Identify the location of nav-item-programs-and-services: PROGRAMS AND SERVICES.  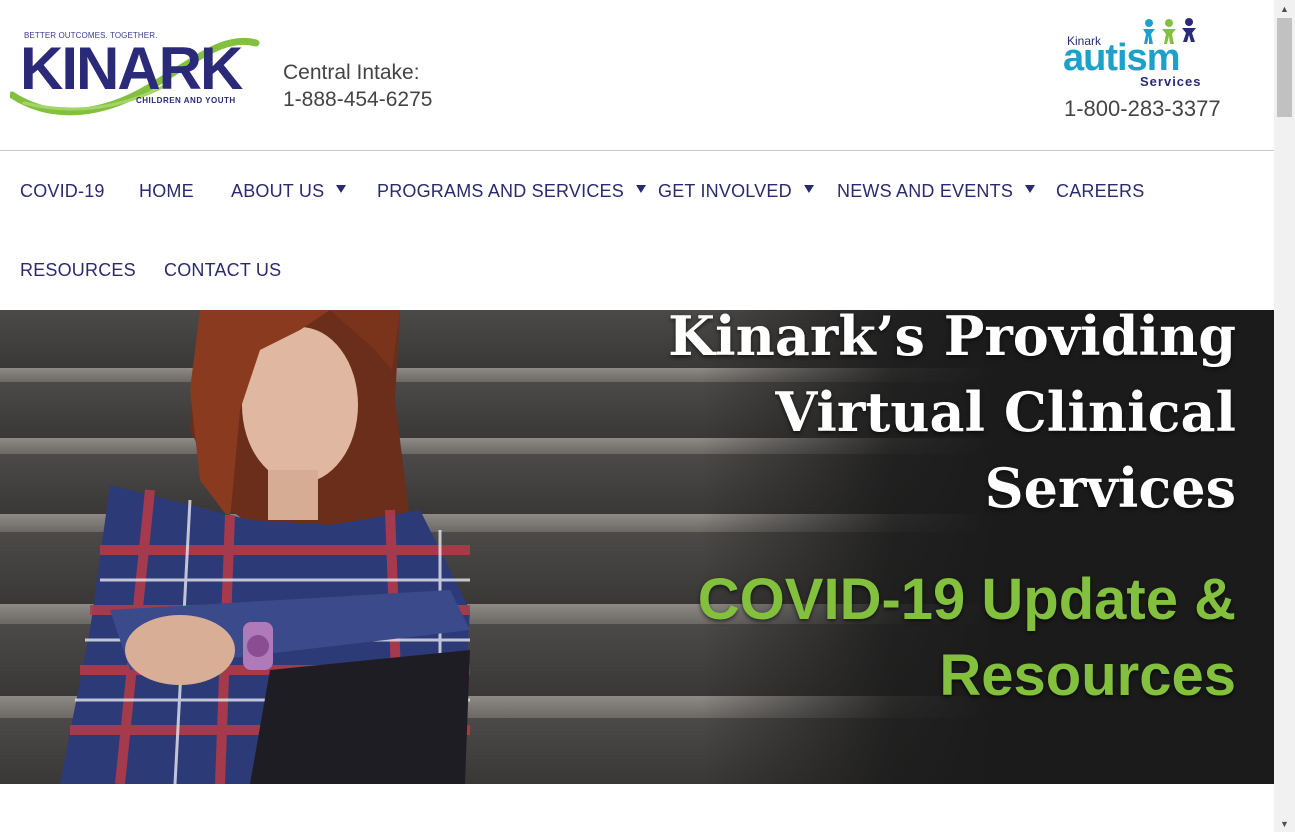
(511, 191).